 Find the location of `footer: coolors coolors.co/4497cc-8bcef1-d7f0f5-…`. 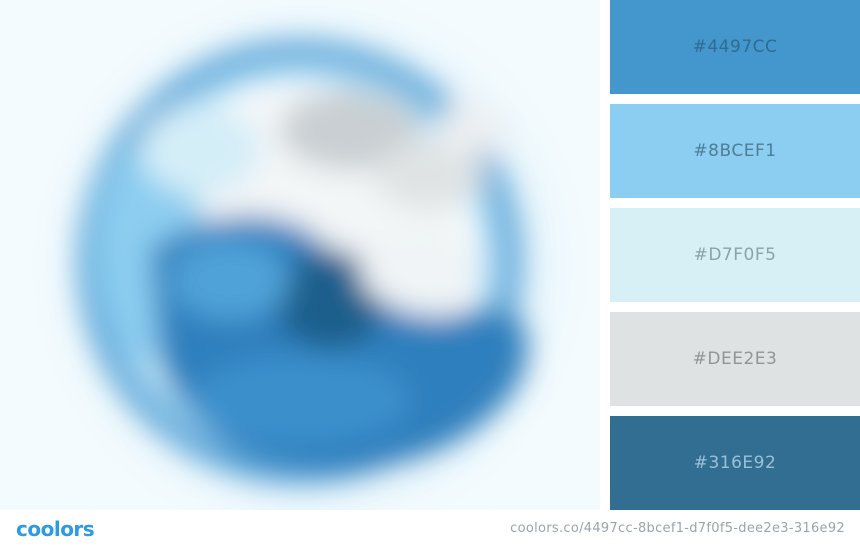

footer: coolors coolors.co/4497cc-8bcef1-d7f0f5-… is located at coordinates (430, 530).